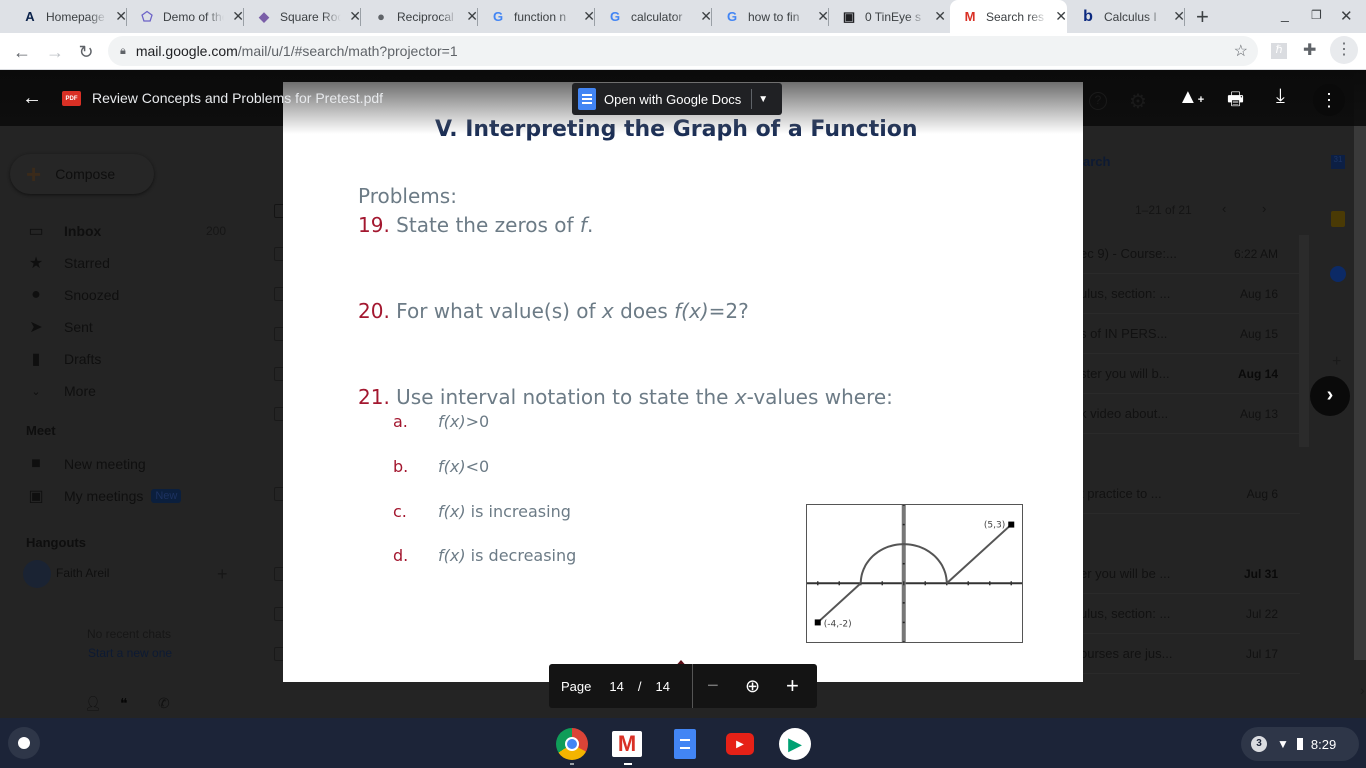  I want to click on hangouts-icon: ❝, so click(124, 703).